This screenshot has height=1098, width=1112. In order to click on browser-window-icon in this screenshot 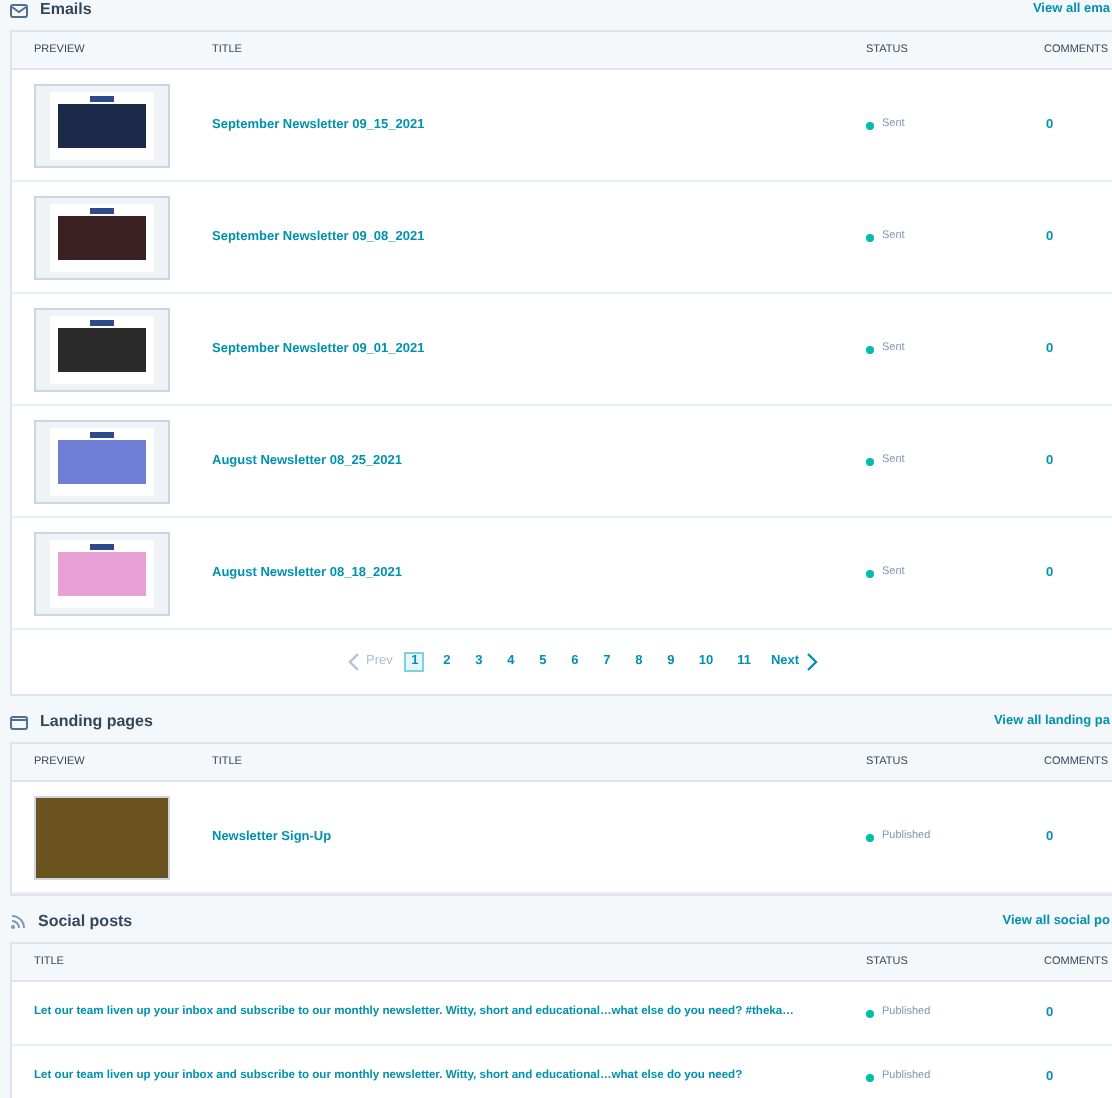, I will do `click(19, 722)`.